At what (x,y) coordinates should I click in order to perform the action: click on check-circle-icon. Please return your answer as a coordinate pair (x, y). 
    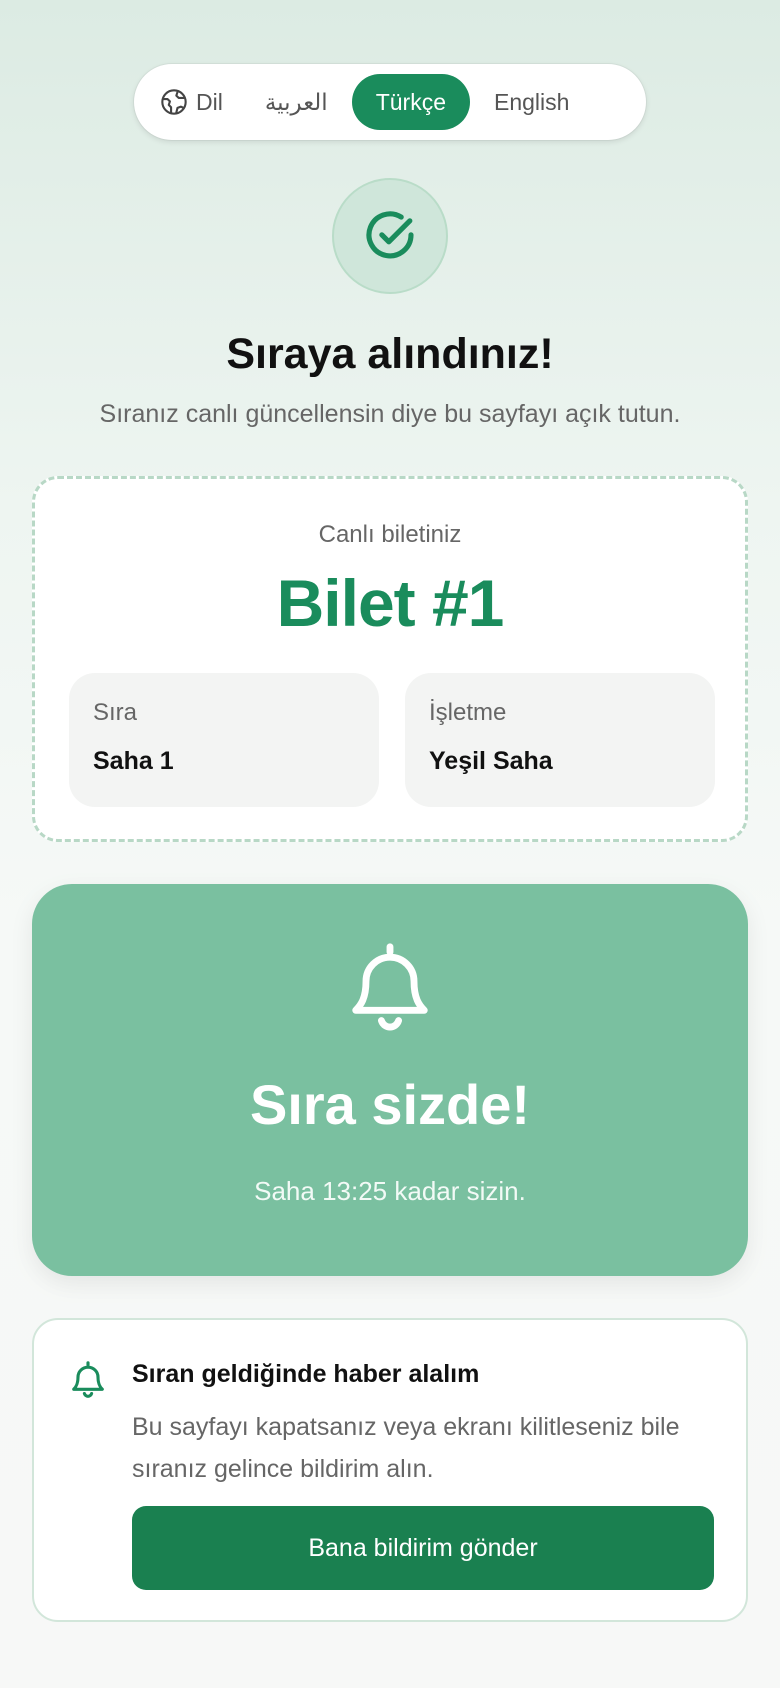
    Looking at the image, I should click on (390, 235).